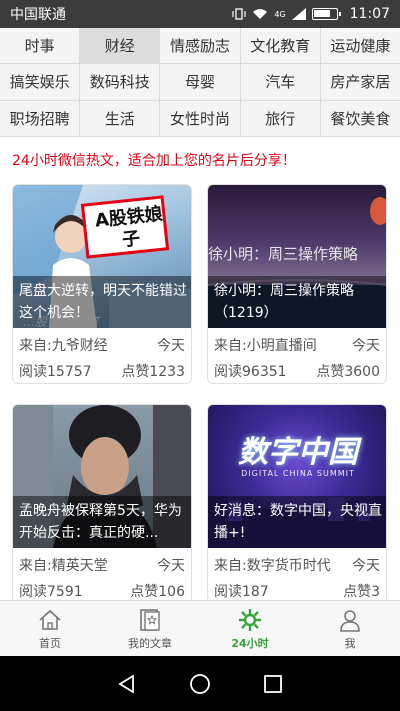  Describe the element at coordinates (281, 82) in the screenshot. I see `category-qiche: 汽车` at that location.